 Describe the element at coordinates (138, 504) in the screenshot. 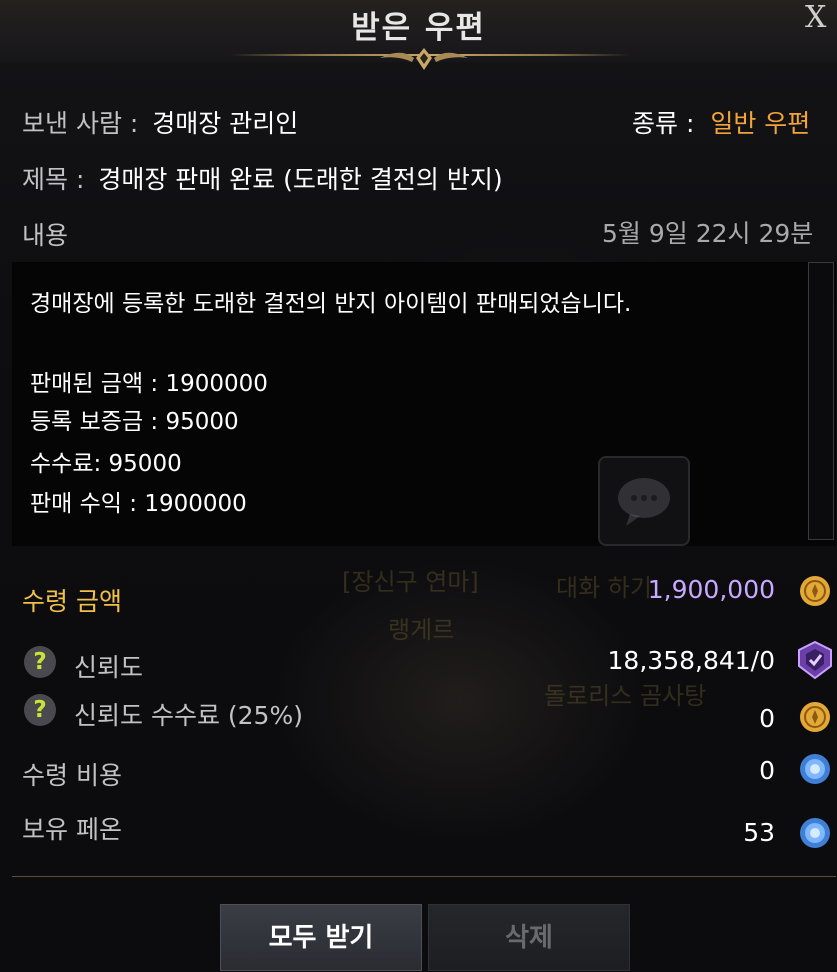

I see `mail-body-line: 판매 수익 : 1900000` at that location.